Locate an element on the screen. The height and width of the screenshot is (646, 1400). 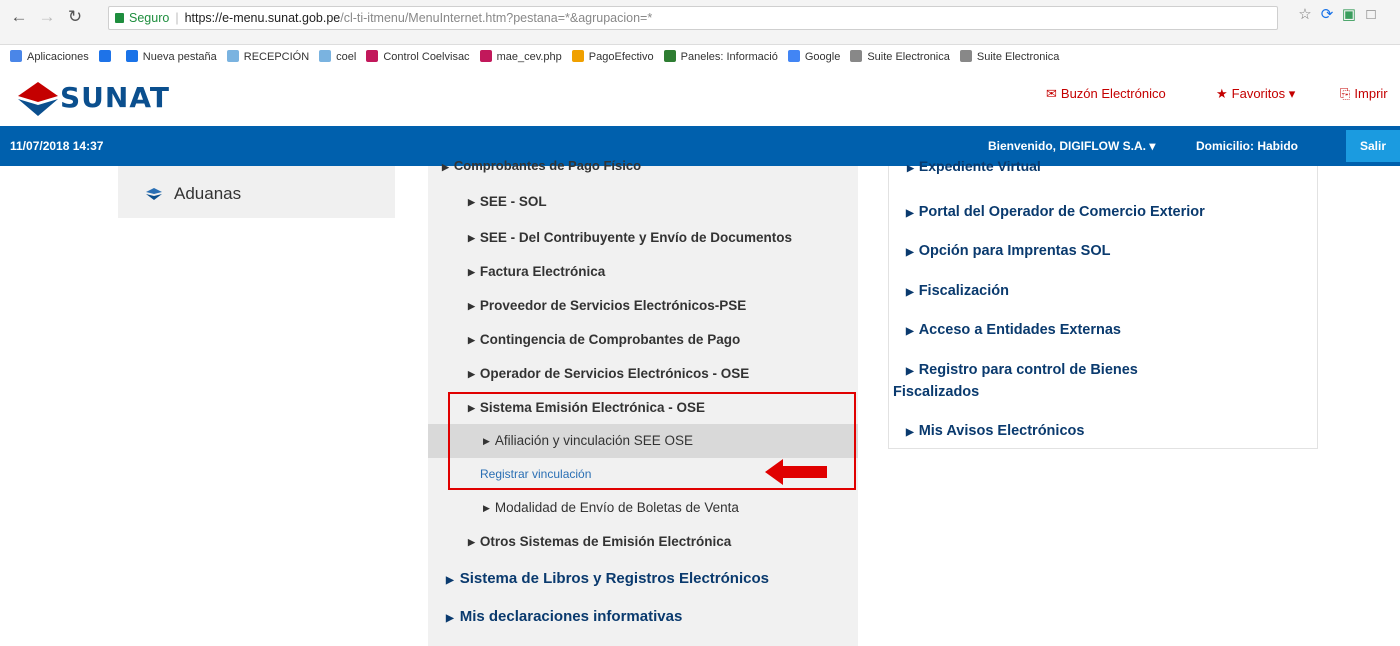
menu-item-label: Mis Avisos Electrónicos is located at coordinates (1001, 431).